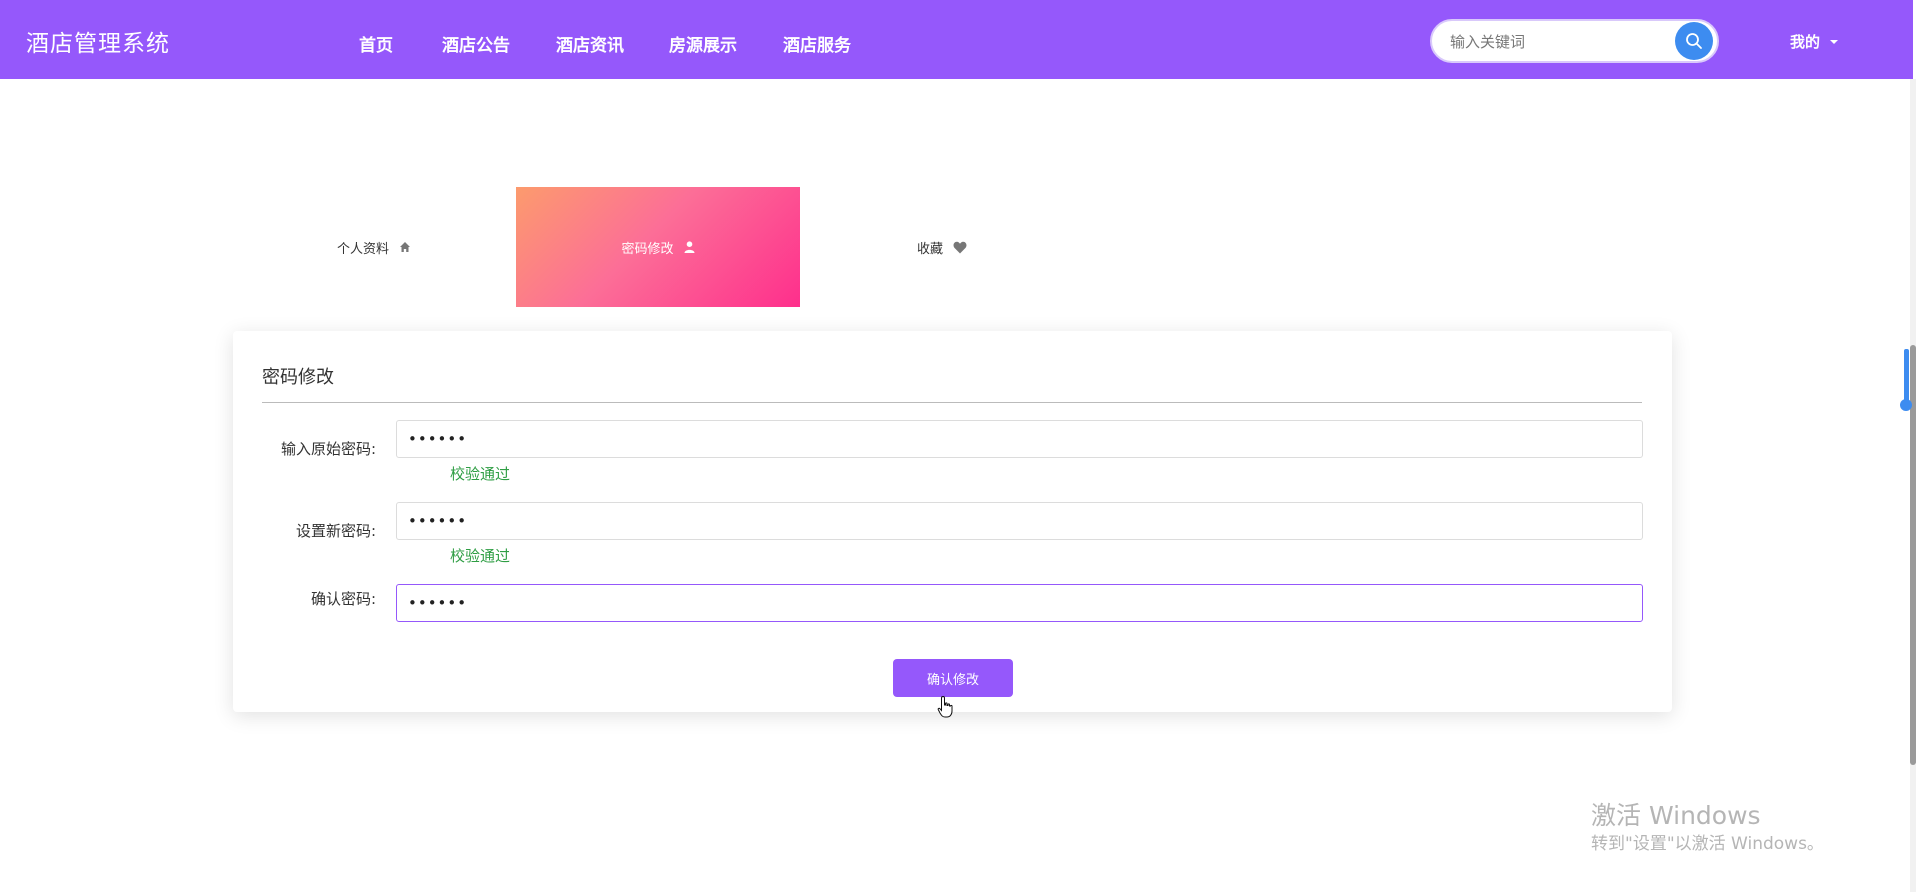  What do you see at coordinates (590, 43) in the screenshot?
I see `nav-news: 酒店资讯` at bounding box center [590, 43].